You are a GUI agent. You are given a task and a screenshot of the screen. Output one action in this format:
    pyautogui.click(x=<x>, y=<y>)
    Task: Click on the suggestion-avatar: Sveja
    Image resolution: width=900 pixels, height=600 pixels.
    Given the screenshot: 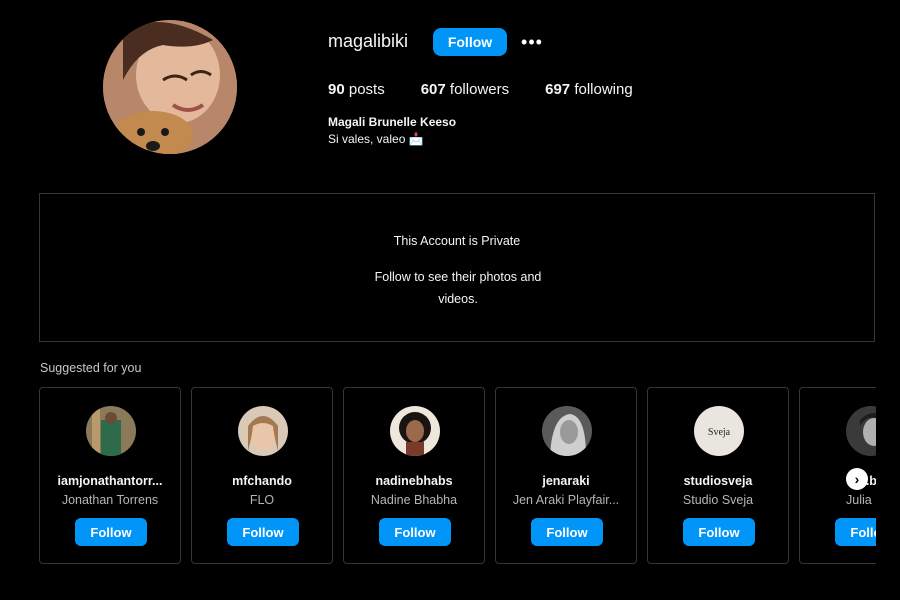 What is the action you would take?
    pyautogui.click(x=719, y=431)
    